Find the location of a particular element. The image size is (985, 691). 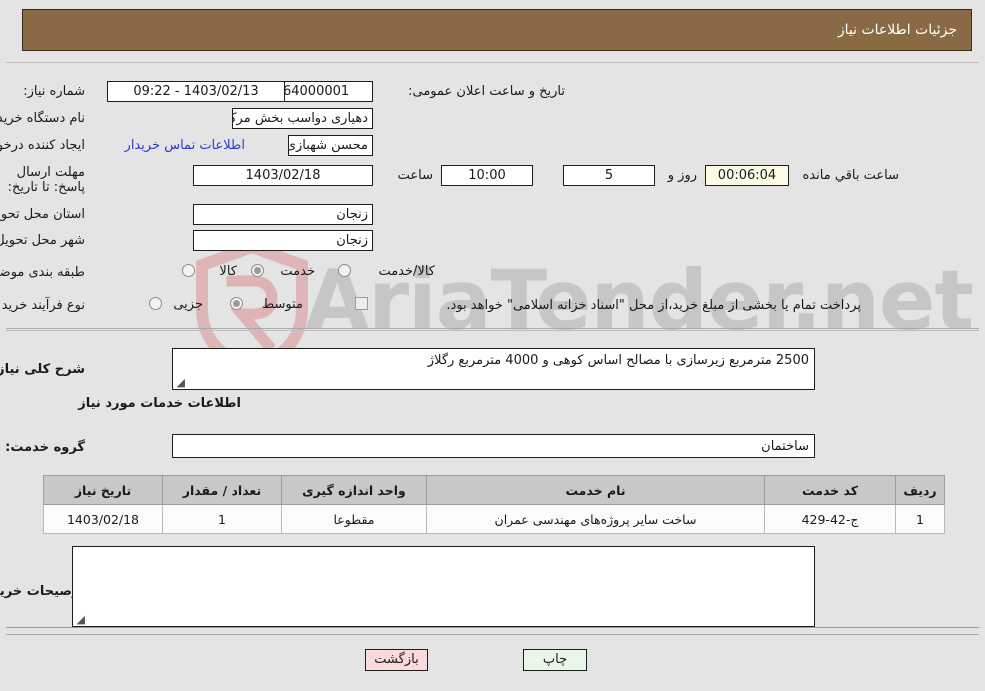

requester-label: ایجاد کننده درخواست: is located at coordinates (42, 145).